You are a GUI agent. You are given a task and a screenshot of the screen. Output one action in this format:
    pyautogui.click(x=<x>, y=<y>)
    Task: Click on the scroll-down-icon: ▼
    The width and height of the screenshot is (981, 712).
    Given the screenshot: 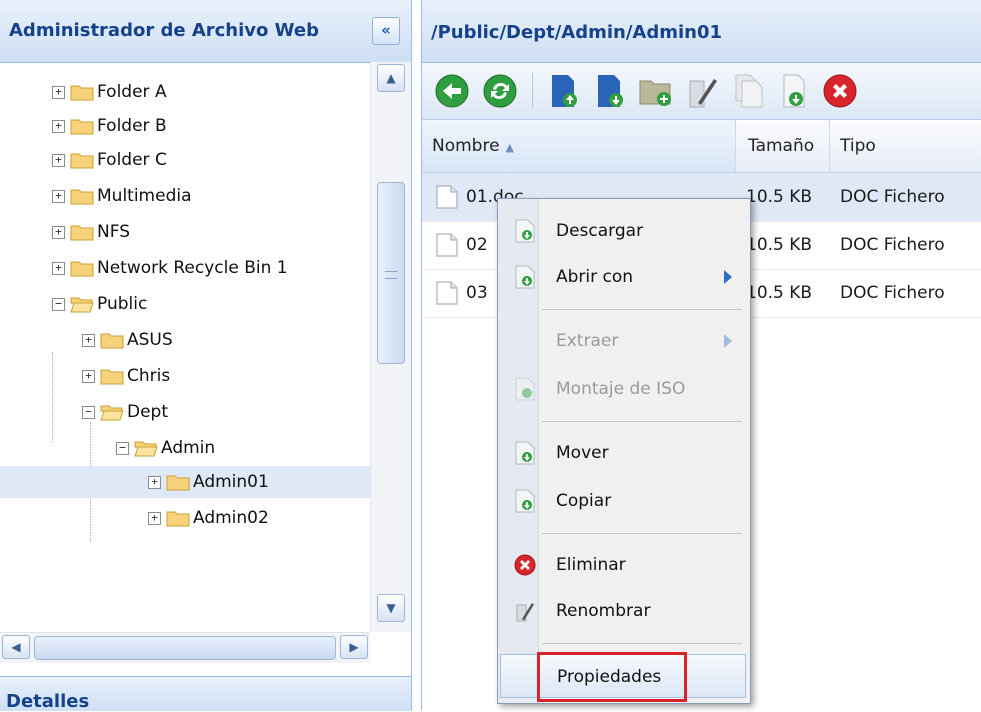 What is the action you would take?
    pyautogui.click(x=391, y=608)
    